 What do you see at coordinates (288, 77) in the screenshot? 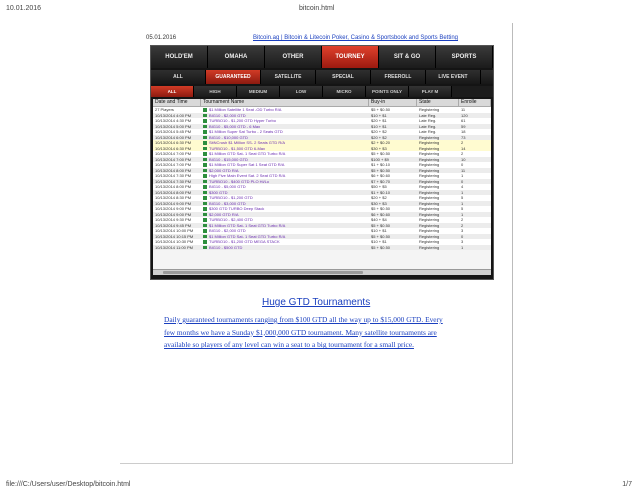
I see `filter-tab-satellite: SATELLITE` at bounding box center [288, 77].